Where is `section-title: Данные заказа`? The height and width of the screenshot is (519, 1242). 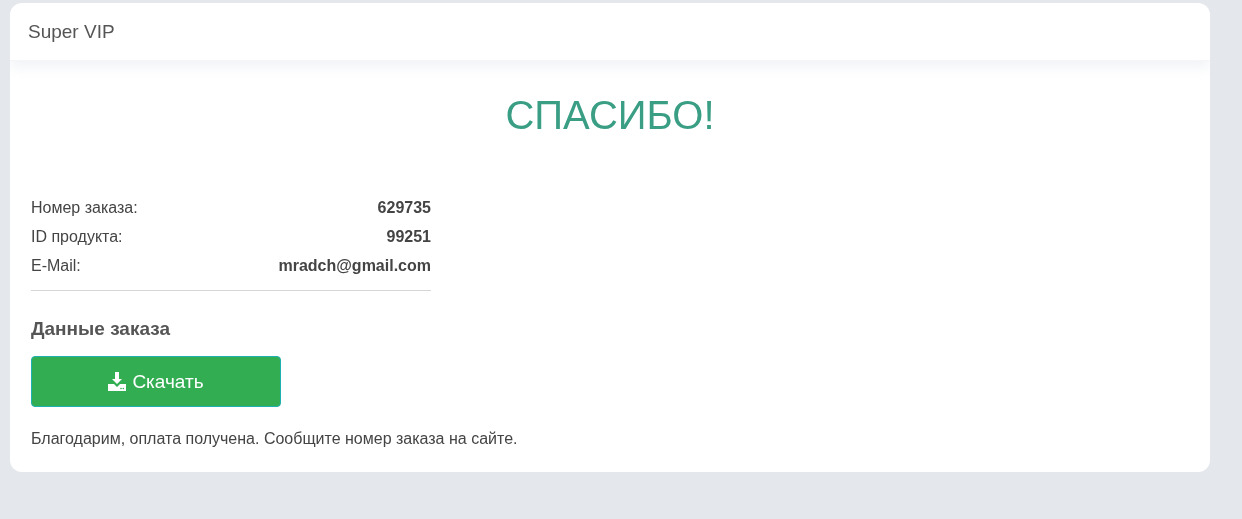 section-title: Данные заказа is located at coordinates (101, 329).